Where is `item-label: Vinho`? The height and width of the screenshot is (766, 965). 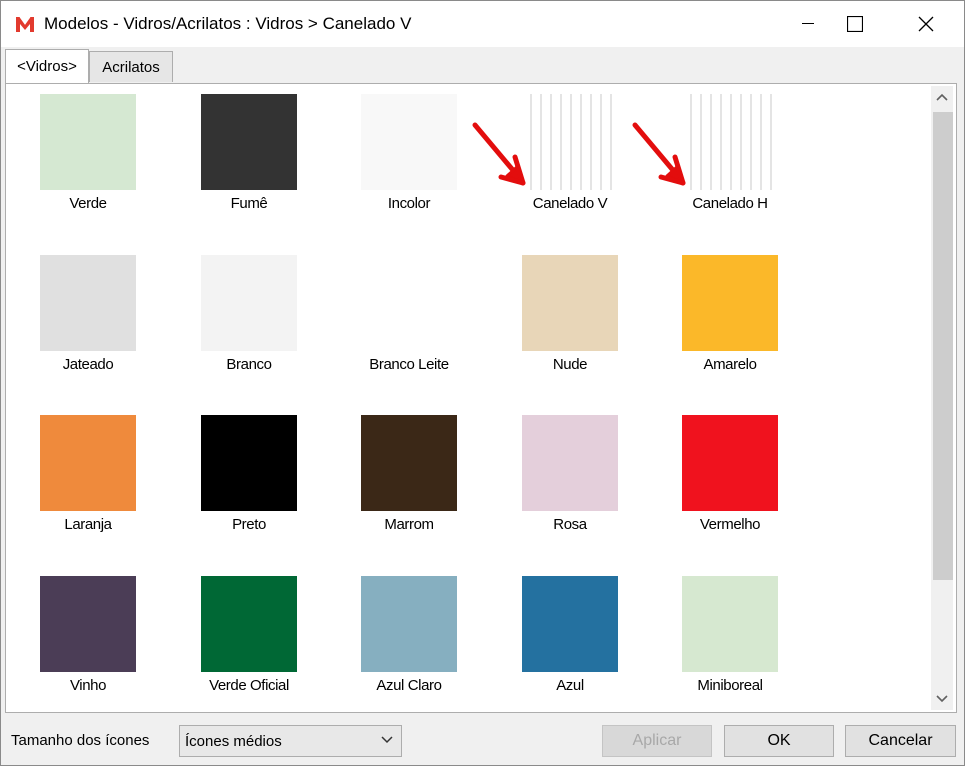 item-label: Vinho is located at coordinates (88, 685).